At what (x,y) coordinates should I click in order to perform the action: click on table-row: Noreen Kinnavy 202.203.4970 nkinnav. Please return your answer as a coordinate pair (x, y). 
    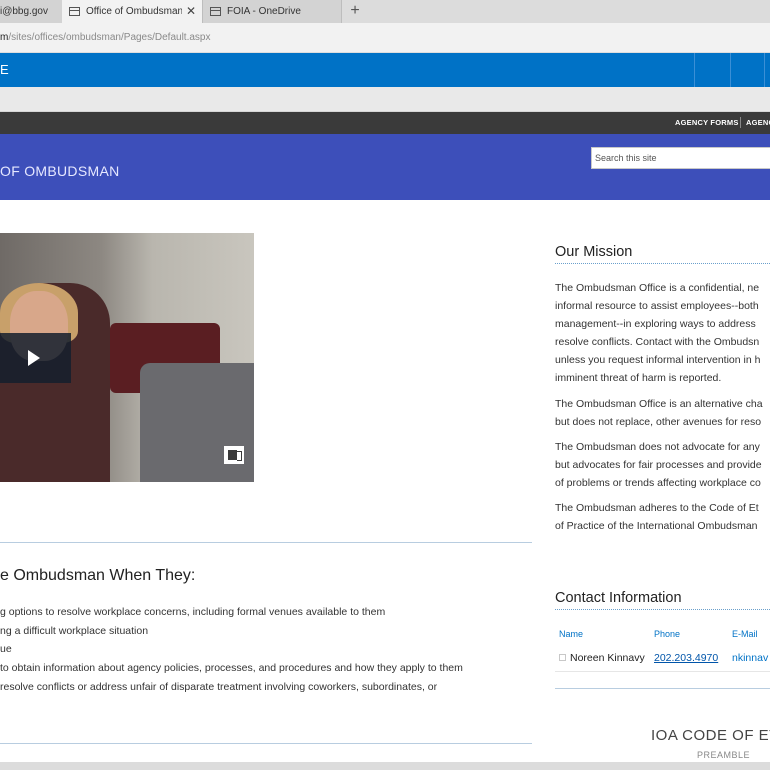
    Looking at the image, I should click on (662, 658).